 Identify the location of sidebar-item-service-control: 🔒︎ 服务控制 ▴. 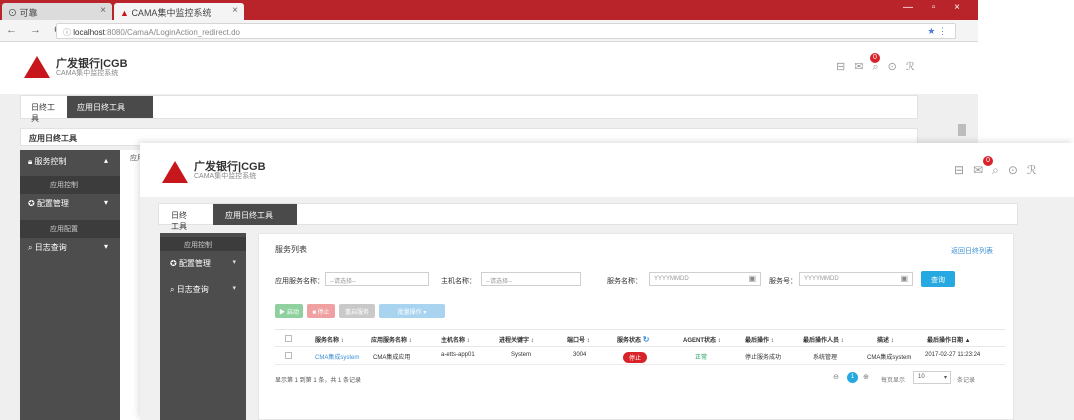
(70, 161).